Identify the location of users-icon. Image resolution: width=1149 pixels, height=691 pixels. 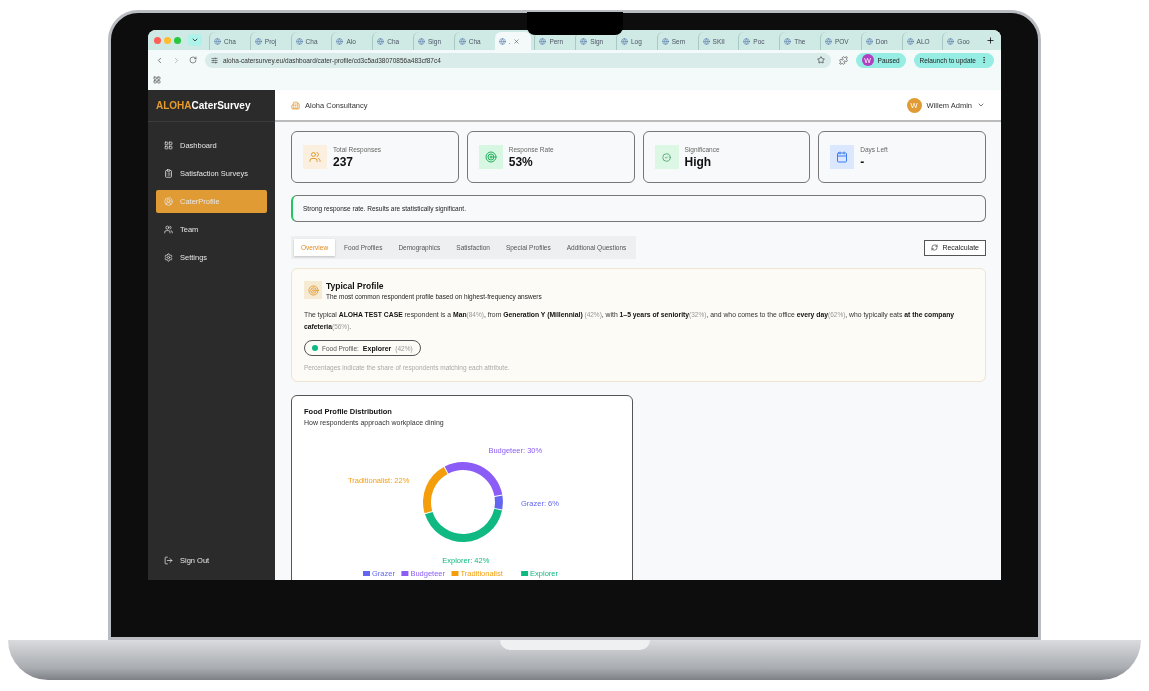
(315, 157).